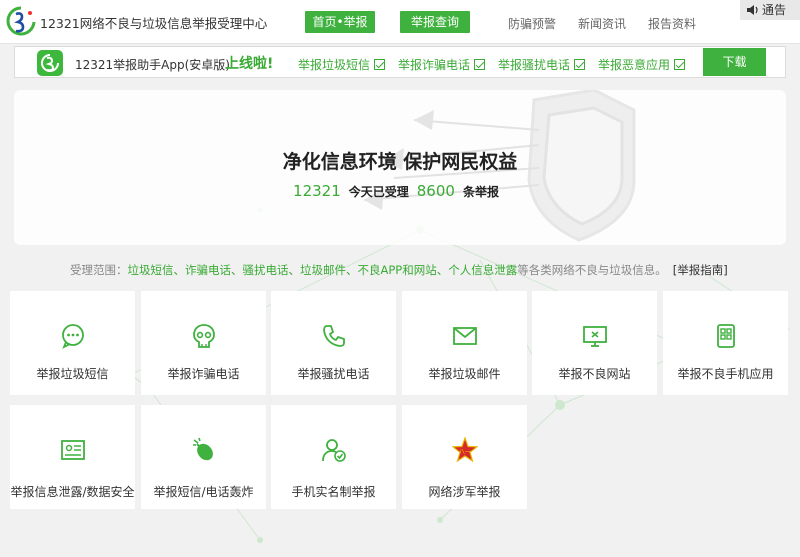 The width and height of the screenshot is (800, 557). I want to click on nav-reports: 报告资料, so click(672, 23).